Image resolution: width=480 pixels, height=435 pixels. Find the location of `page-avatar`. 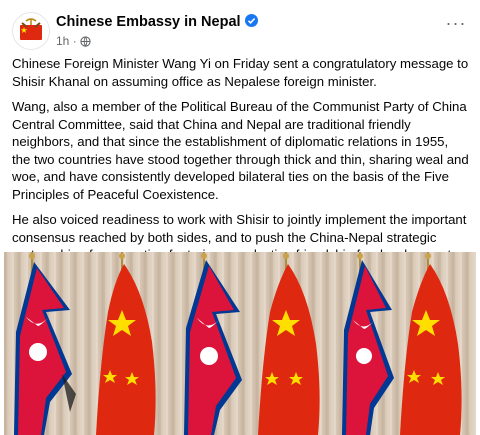

page-avatar is located at coordinates (31, 31).